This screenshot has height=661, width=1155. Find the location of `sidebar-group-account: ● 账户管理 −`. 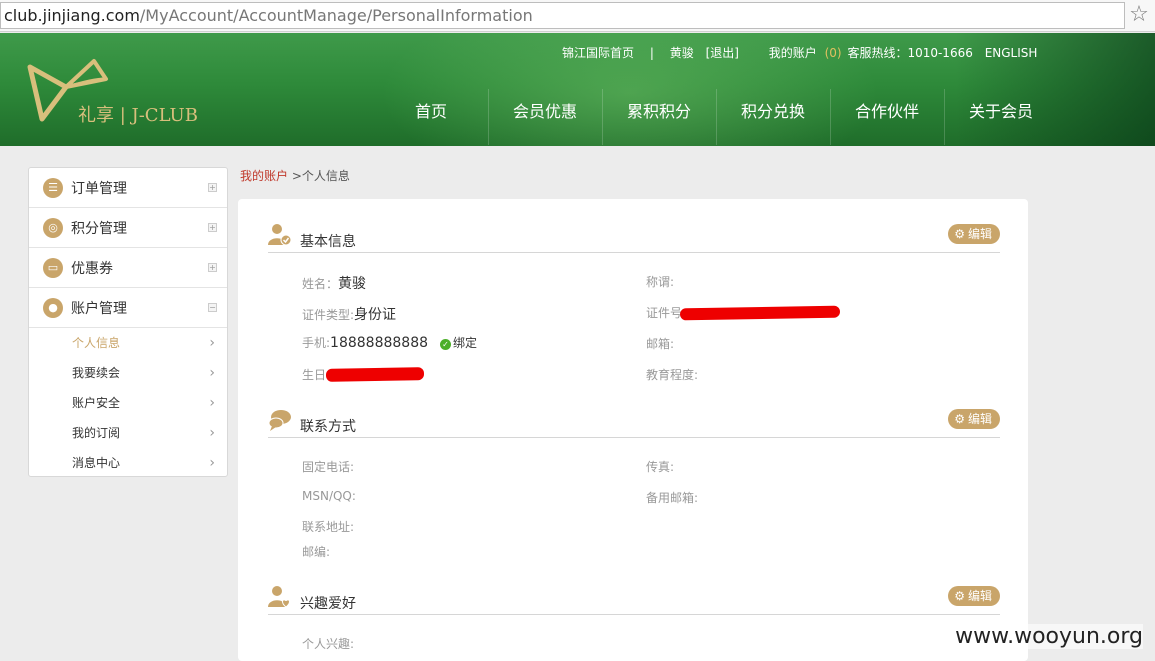

sidebar-group-account: ● 账户管理 − is located at coordinates (128, 308).